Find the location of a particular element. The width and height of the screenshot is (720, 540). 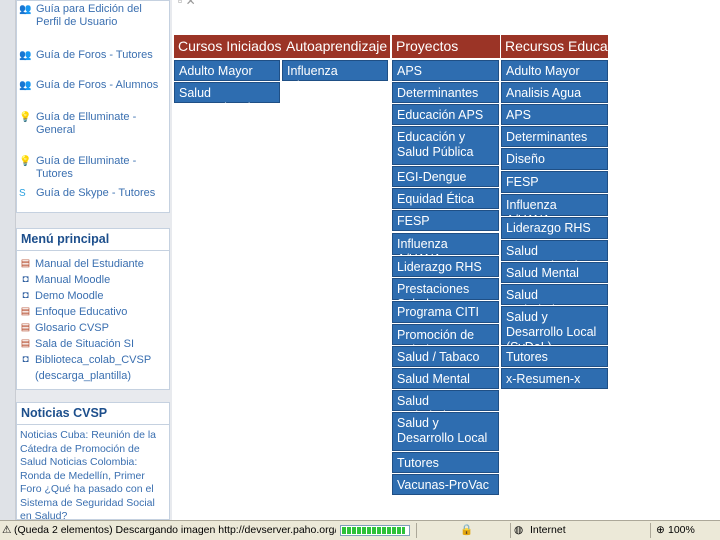

guide-link-label: Guía de Foros - Alumnos is located at coordinates (97, 85).